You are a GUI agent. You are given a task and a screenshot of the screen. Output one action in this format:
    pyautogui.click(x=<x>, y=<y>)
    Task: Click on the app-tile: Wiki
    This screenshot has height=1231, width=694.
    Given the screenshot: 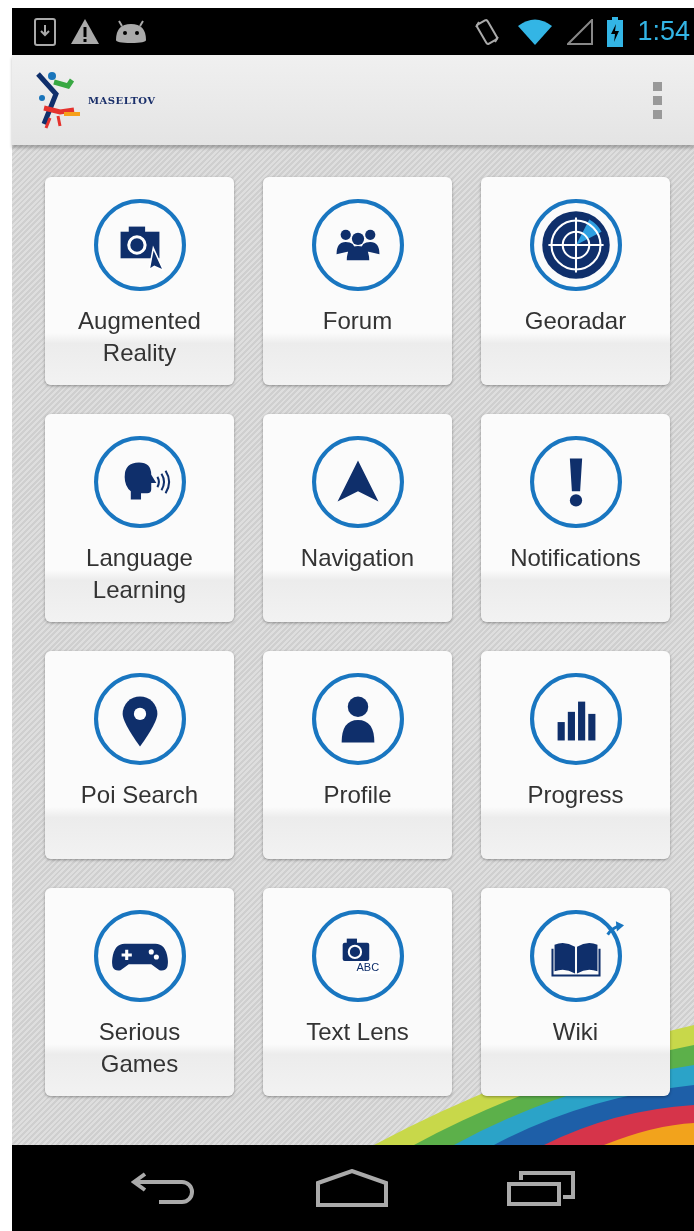 What is the action you would take?
    pyautogui.click(x=575, y=992)
    